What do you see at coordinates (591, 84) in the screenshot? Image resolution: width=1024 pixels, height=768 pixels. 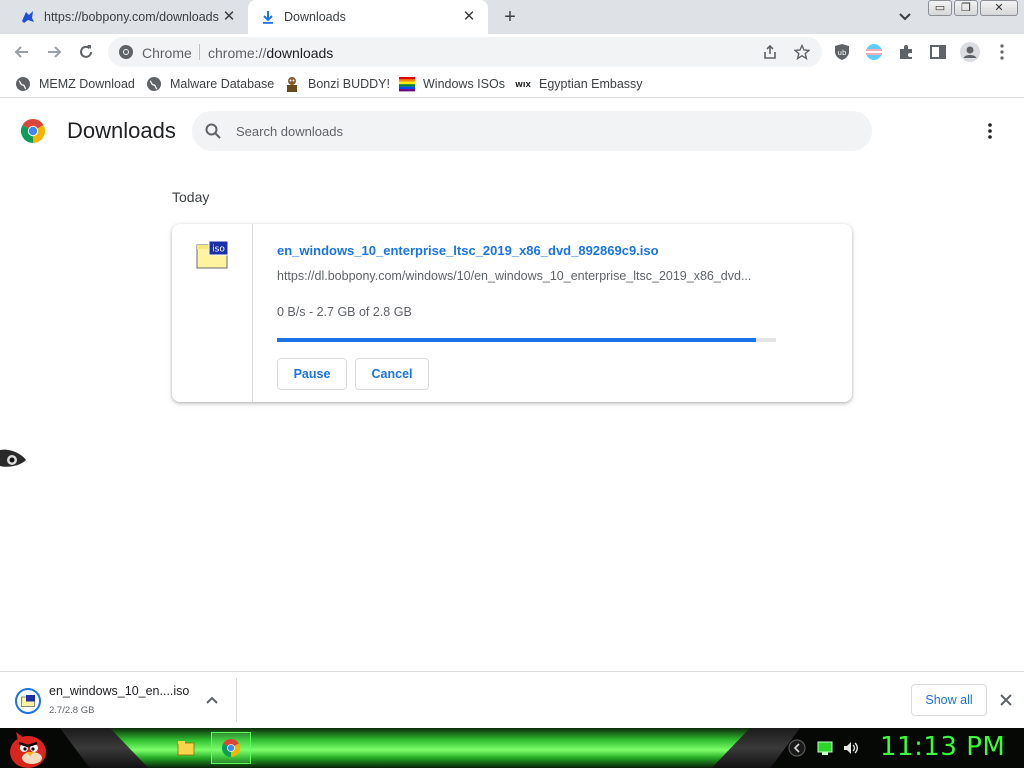 I see `bookmark-label: Egyptian Embassy` at bounding box center [591, 84].